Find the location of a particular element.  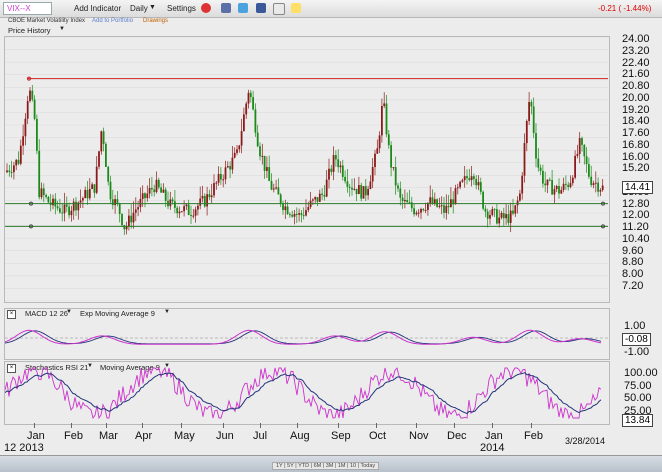

price-history-dropdown-icon: ▼ is located at coordinates (62, 29).